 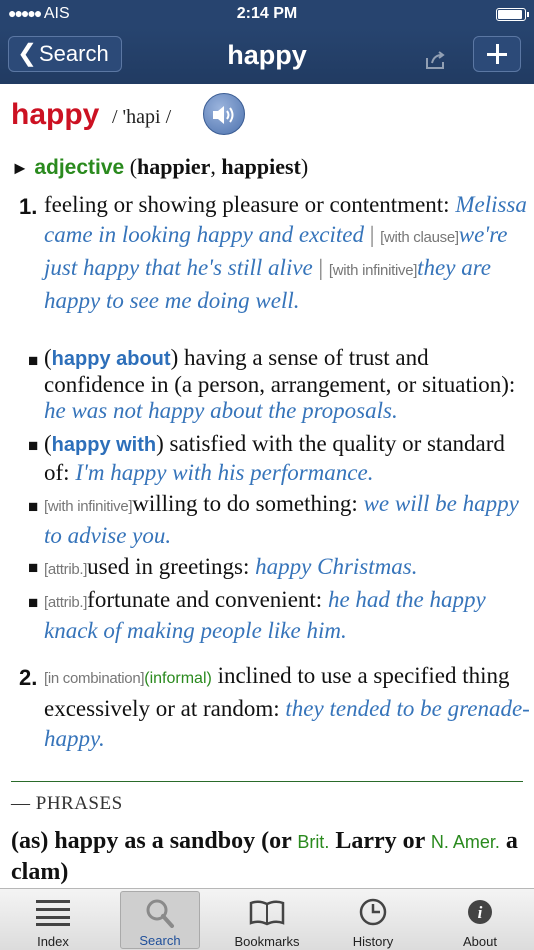 I want to click on magnifier-icon, so click(x=160, y=913).